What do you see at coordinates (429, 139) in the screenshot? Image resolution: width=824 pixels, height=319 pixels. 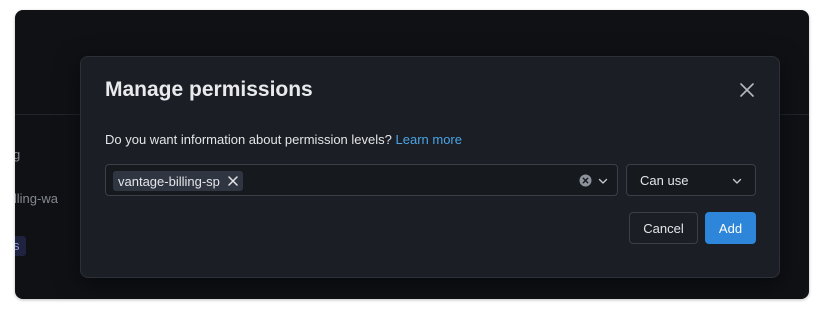 I see `learn-more-link: Learn more` at bounding box center [429, 139].